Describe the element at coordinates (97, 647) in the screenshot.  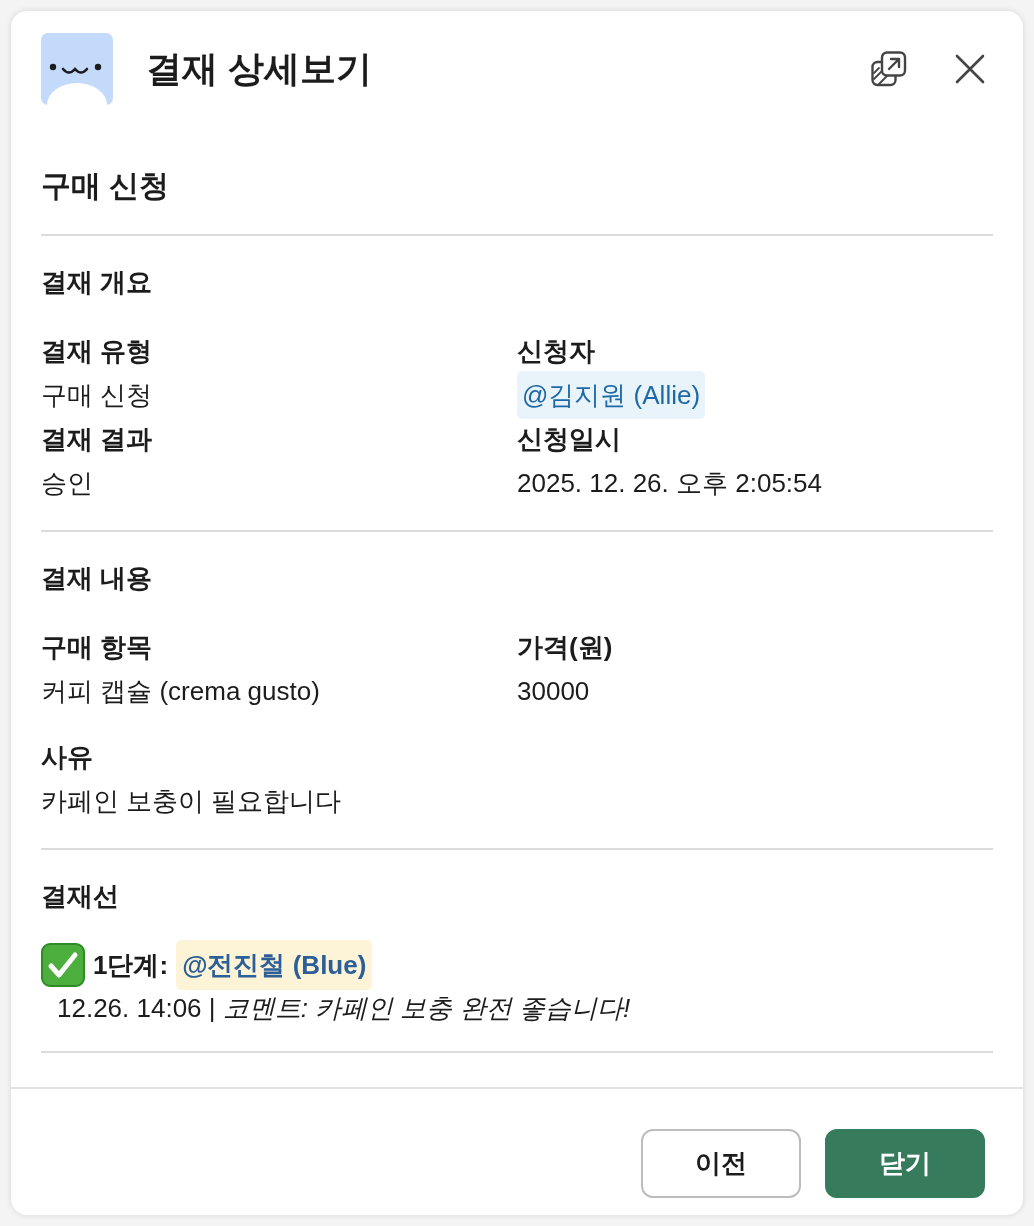
I see `field-label: 구매 항목` at that location.